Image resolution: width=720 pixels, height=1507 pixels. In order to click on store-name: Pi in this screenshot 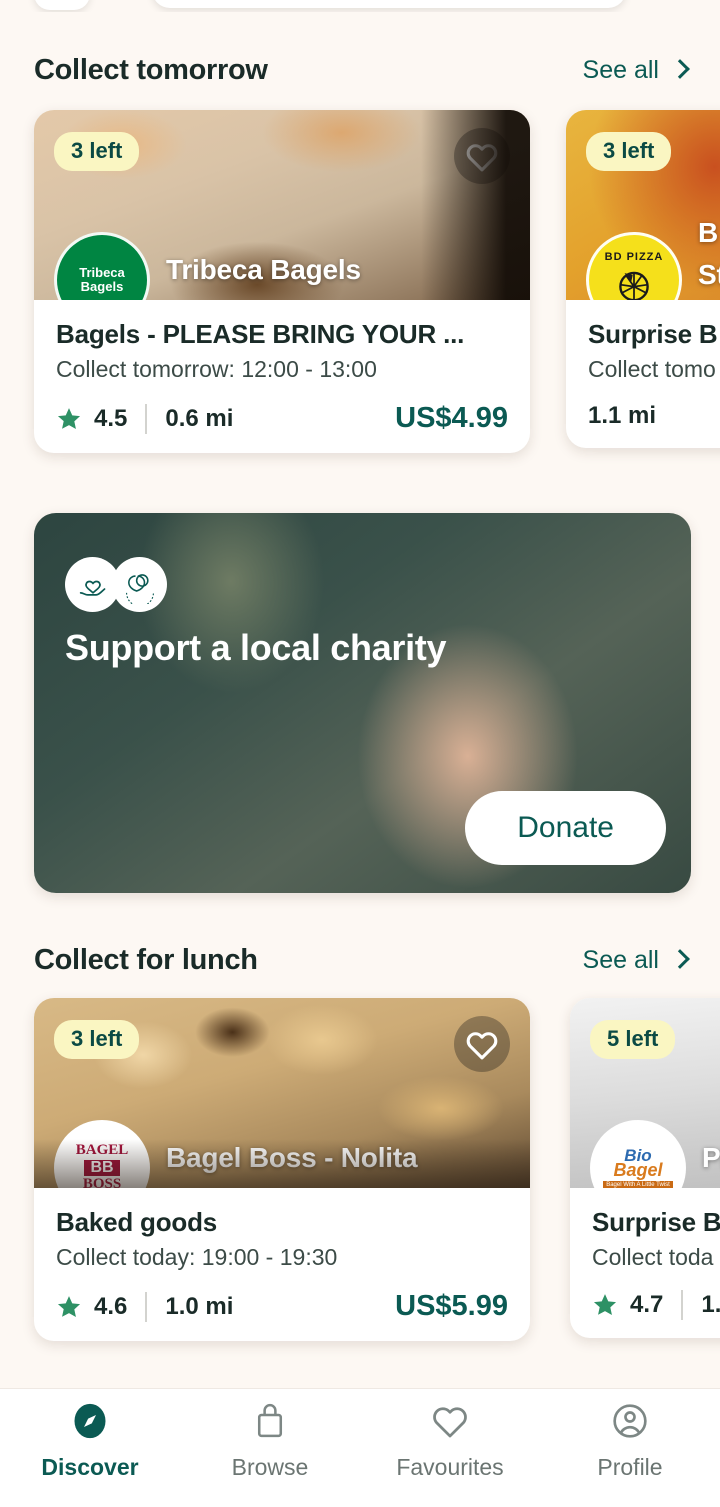, I will do `click(711, 1157)`.